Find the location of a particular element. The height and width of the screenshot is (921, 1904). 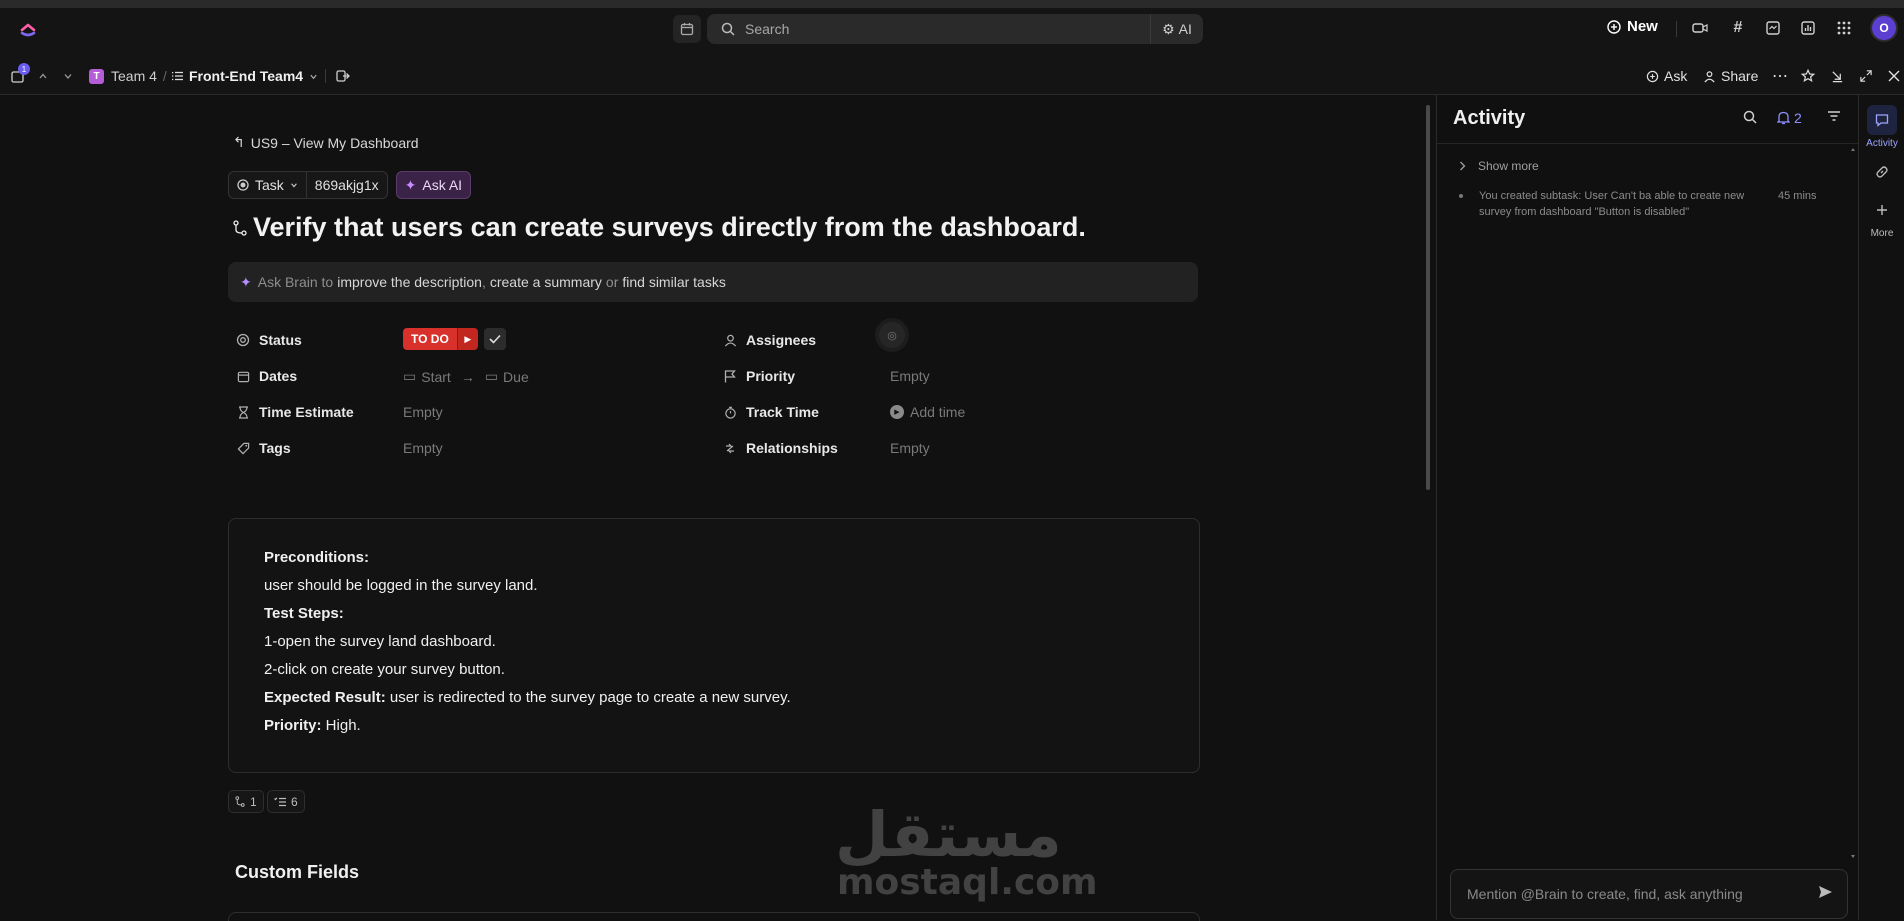

parent-arrow-icon: ↰ is located at coordinates (239, 142).